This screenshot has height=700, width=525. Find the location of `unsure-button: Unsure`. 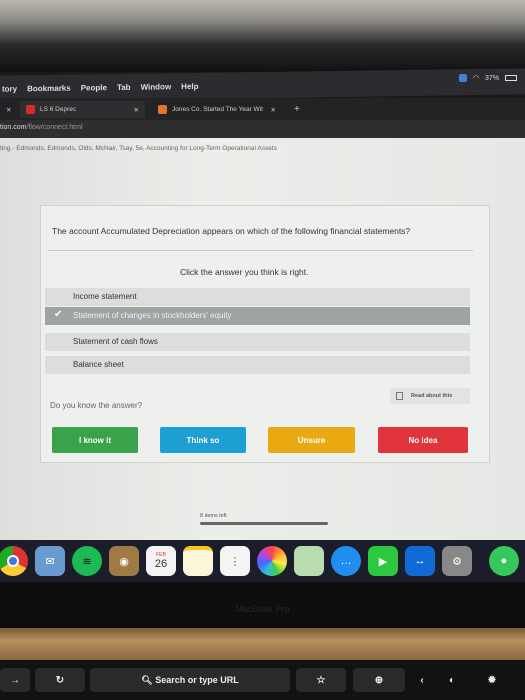

unsure-button: Unsure is located at coordinates (311, 440).